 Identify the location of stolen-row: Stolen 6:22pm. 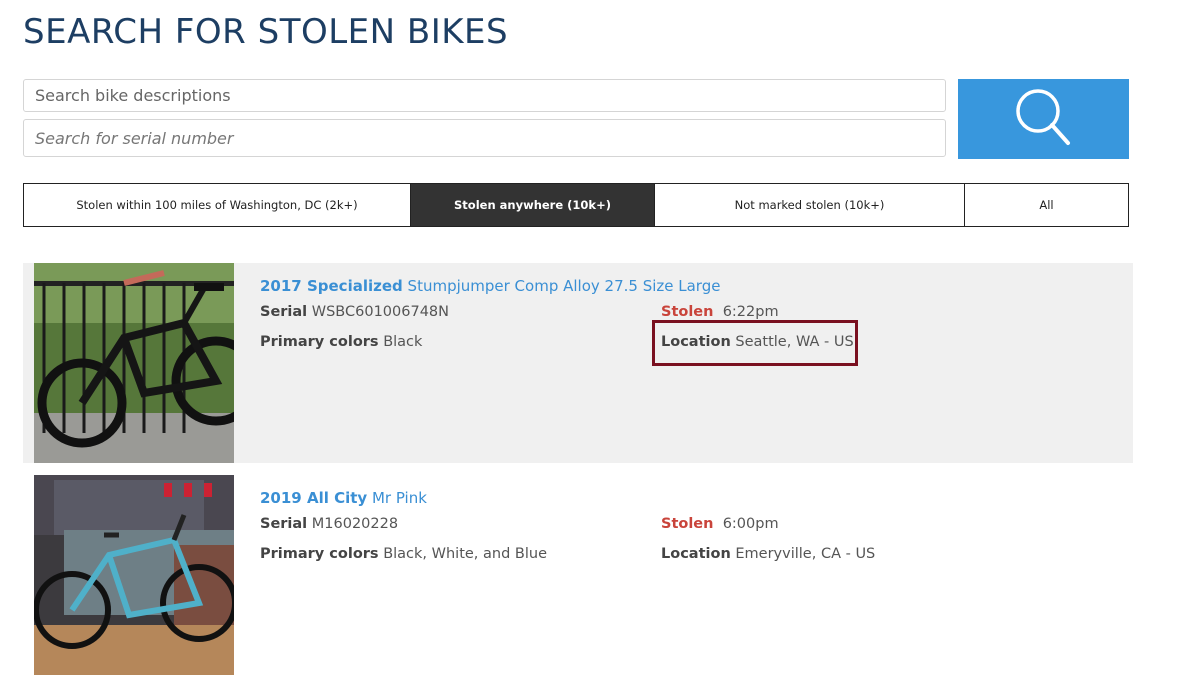
(720, 312).